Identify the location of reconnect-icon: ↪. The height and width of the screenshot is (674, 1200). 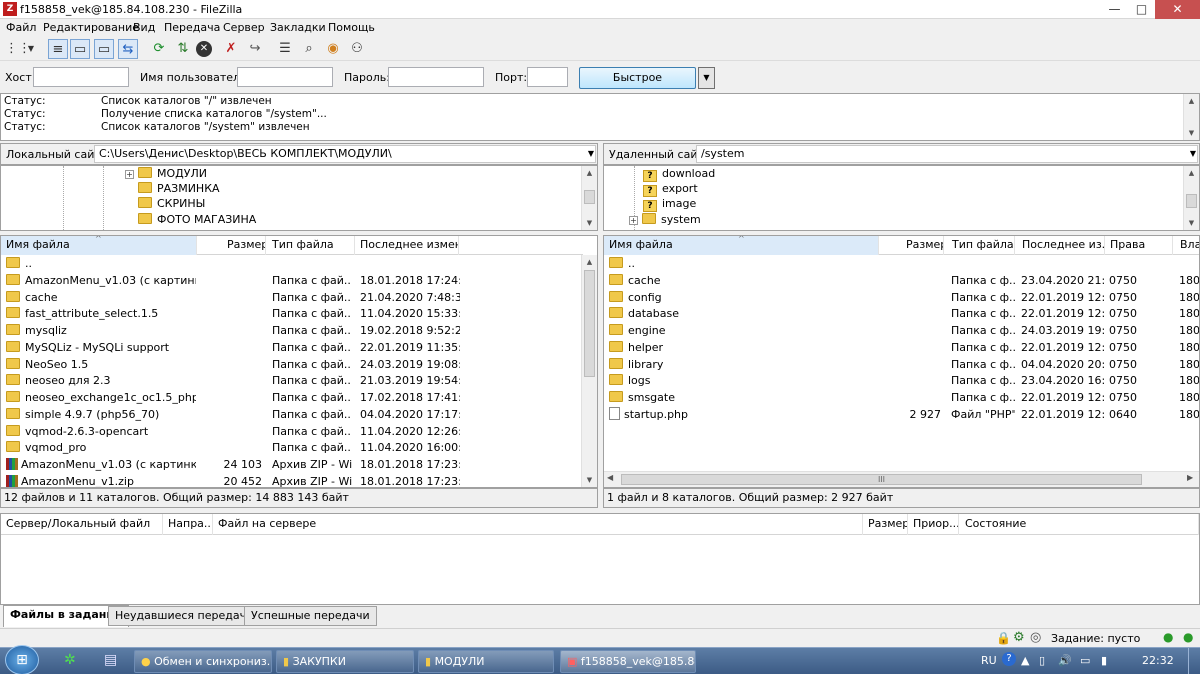
(255, 49).